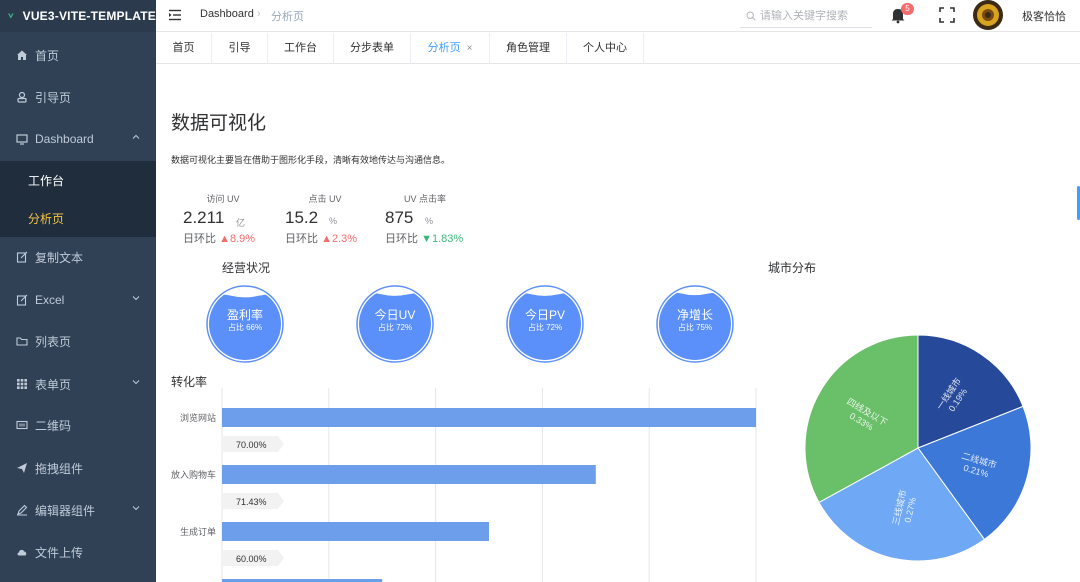 The image size is (1080, 582). Describe the element at coordinates (78, 384) in the screenshot. I see `sidebar-item-form: 表单页` at that location.